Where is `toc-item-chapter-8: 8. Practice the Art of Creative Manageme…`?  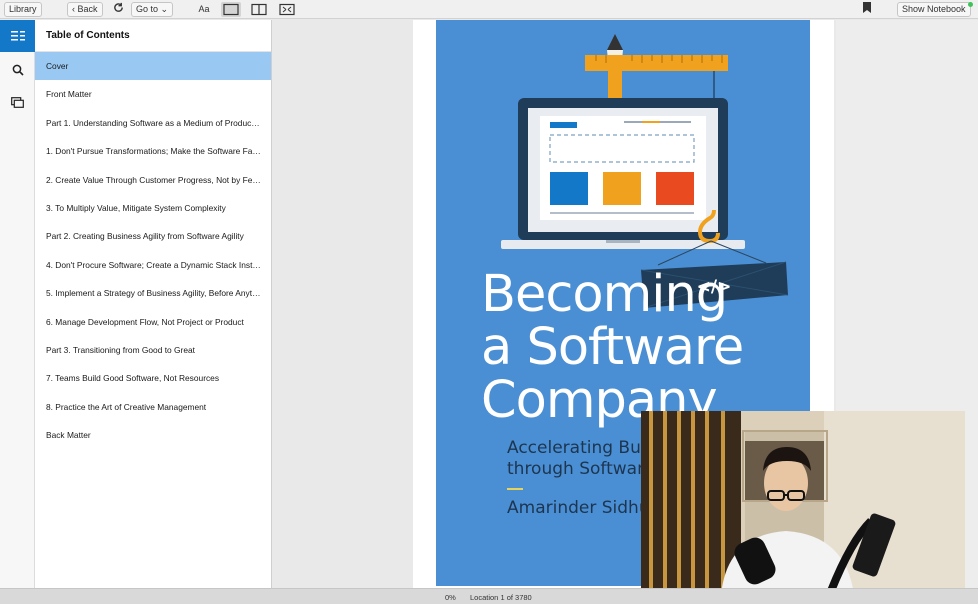 toc-item-chapter-8: 8. Practice the Art of Creative Manageme… is located at coordinates (153, 407).